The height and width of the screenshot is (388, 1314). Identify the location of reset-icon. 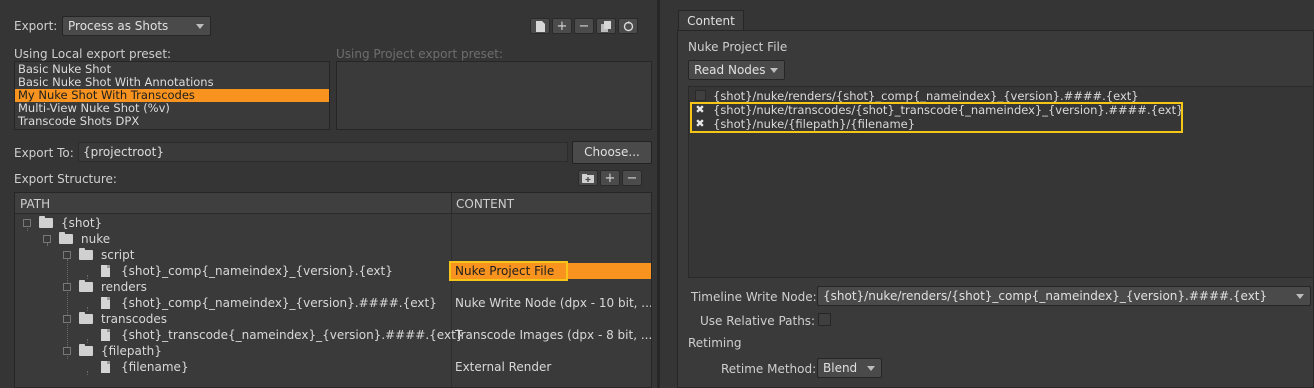
(628, 26).